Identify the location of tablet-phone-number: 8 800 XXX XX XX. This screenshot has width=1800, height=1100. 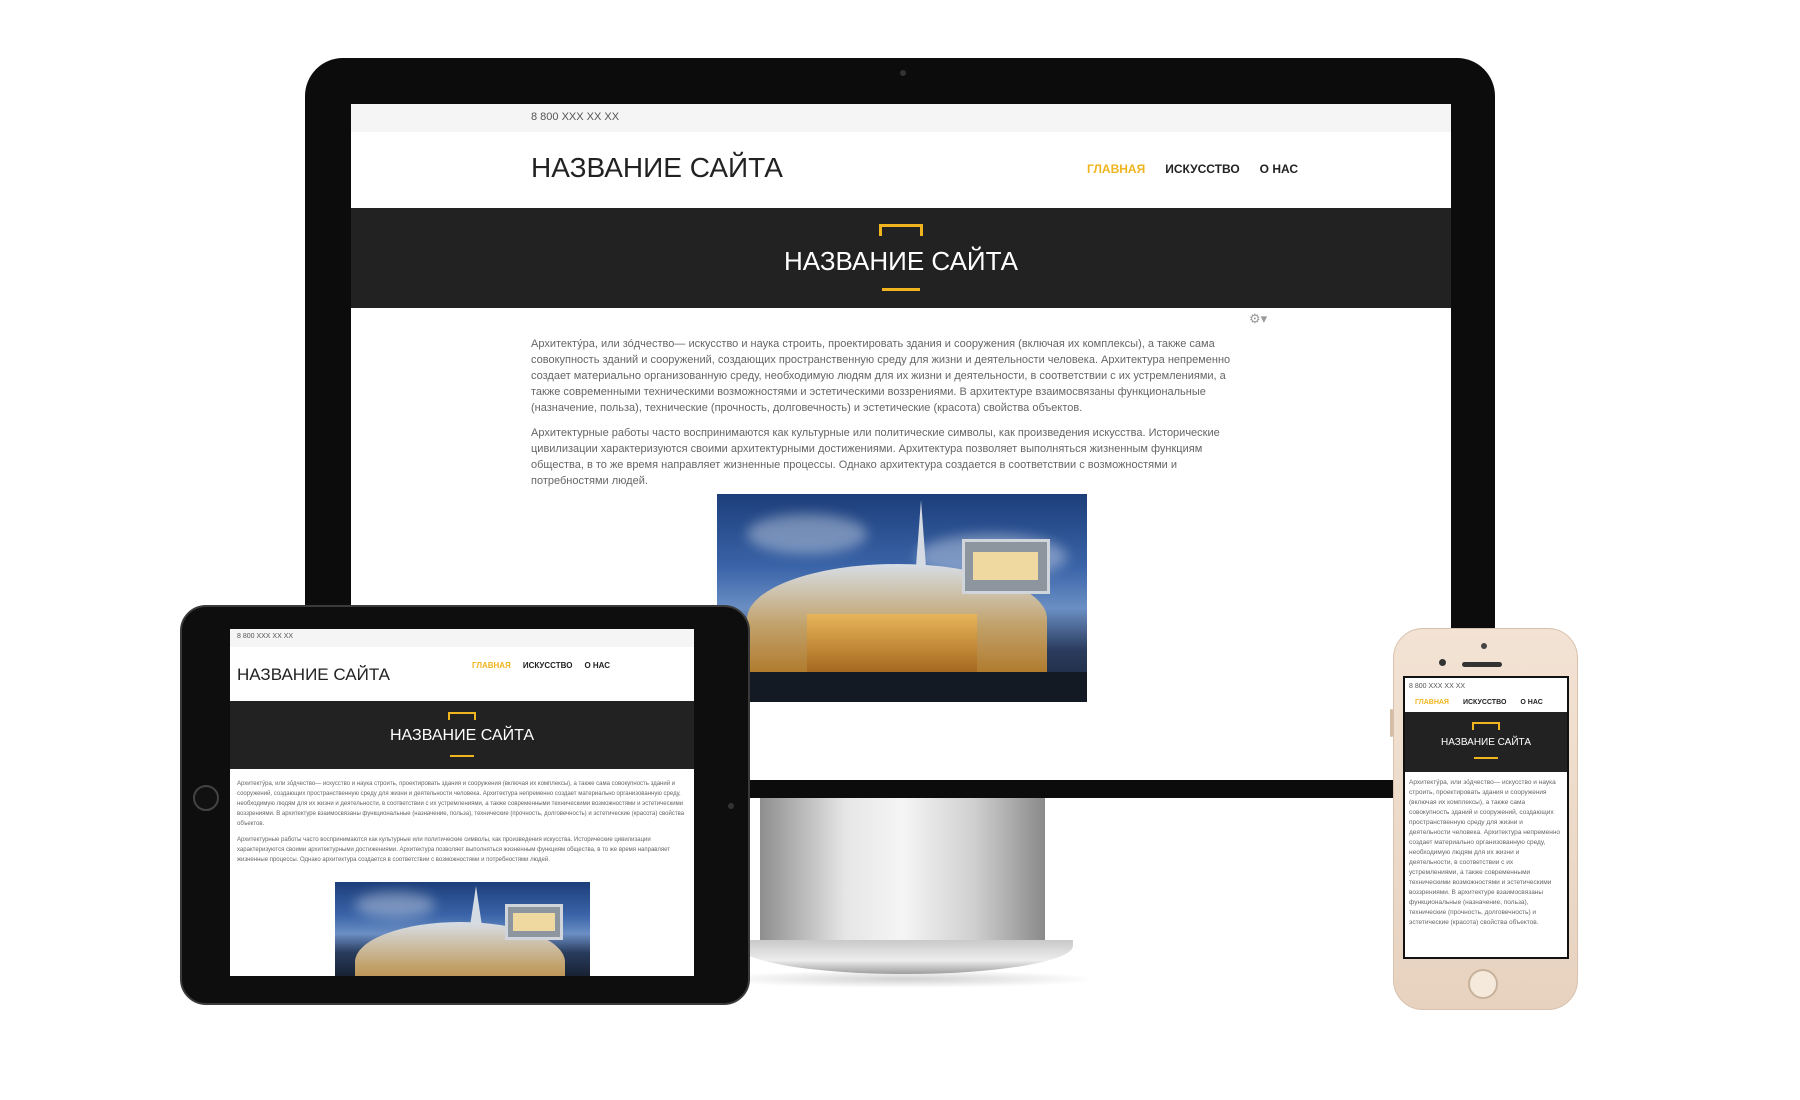
(265, 636).